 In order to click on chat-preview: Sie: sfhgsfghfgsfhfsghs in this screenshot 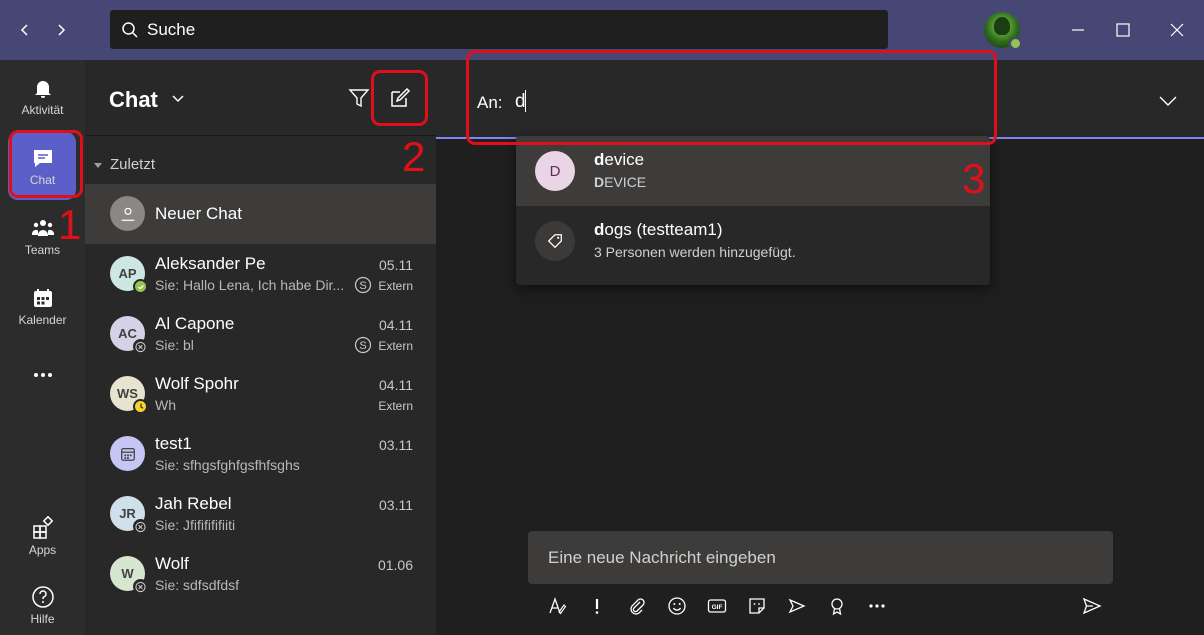, I will do `click(227, 465)`.